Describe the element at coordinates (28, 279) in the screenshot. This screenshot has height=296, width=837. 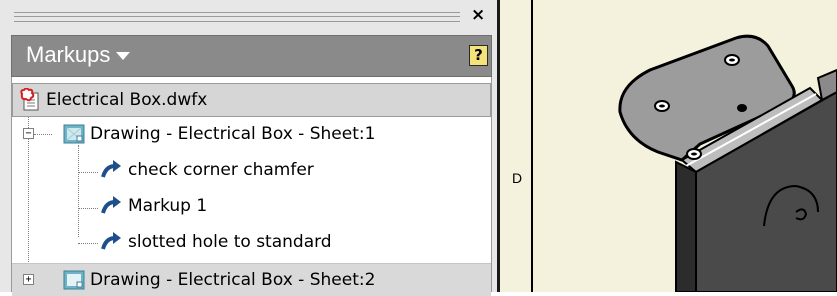
I see `expand-toggle: +` at that location.